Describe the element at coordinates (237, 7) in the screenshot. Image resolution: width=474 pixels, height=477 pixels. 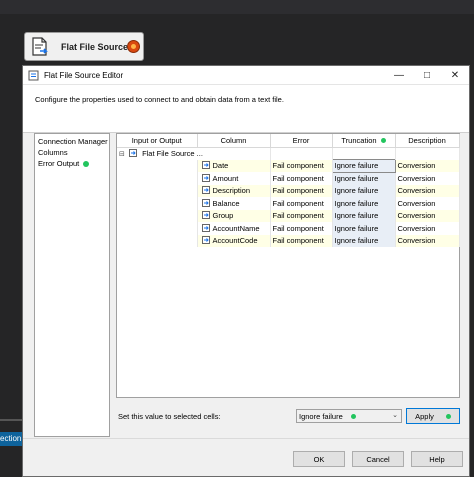
I see `designer-top-strip` at that location.